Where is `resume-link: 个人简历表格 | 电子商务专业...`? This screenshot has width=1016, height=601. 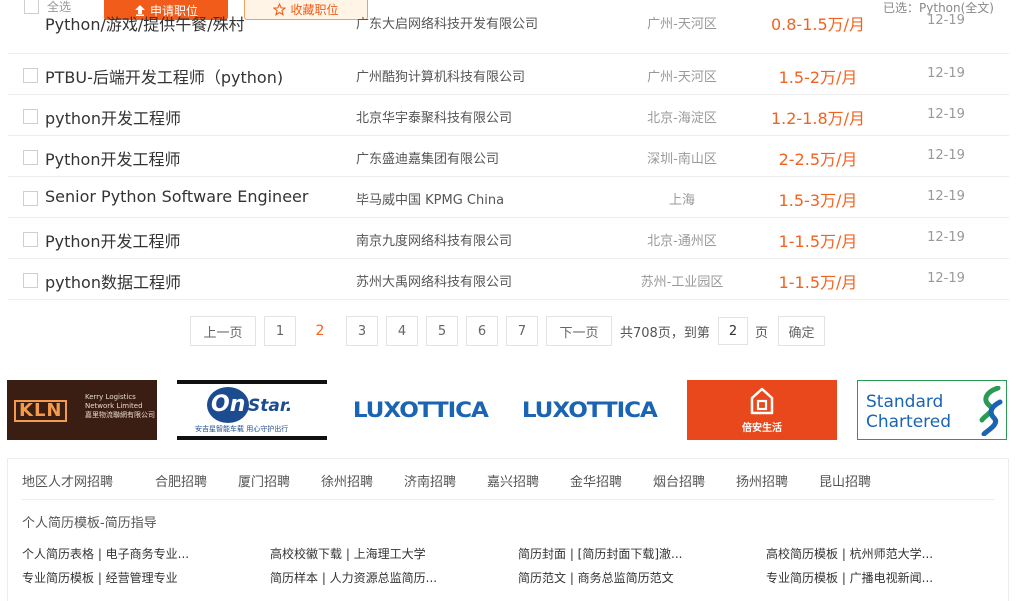 resume-link: 个人简历表格 | 电子商务专业... is located at coordinates (105, 553).